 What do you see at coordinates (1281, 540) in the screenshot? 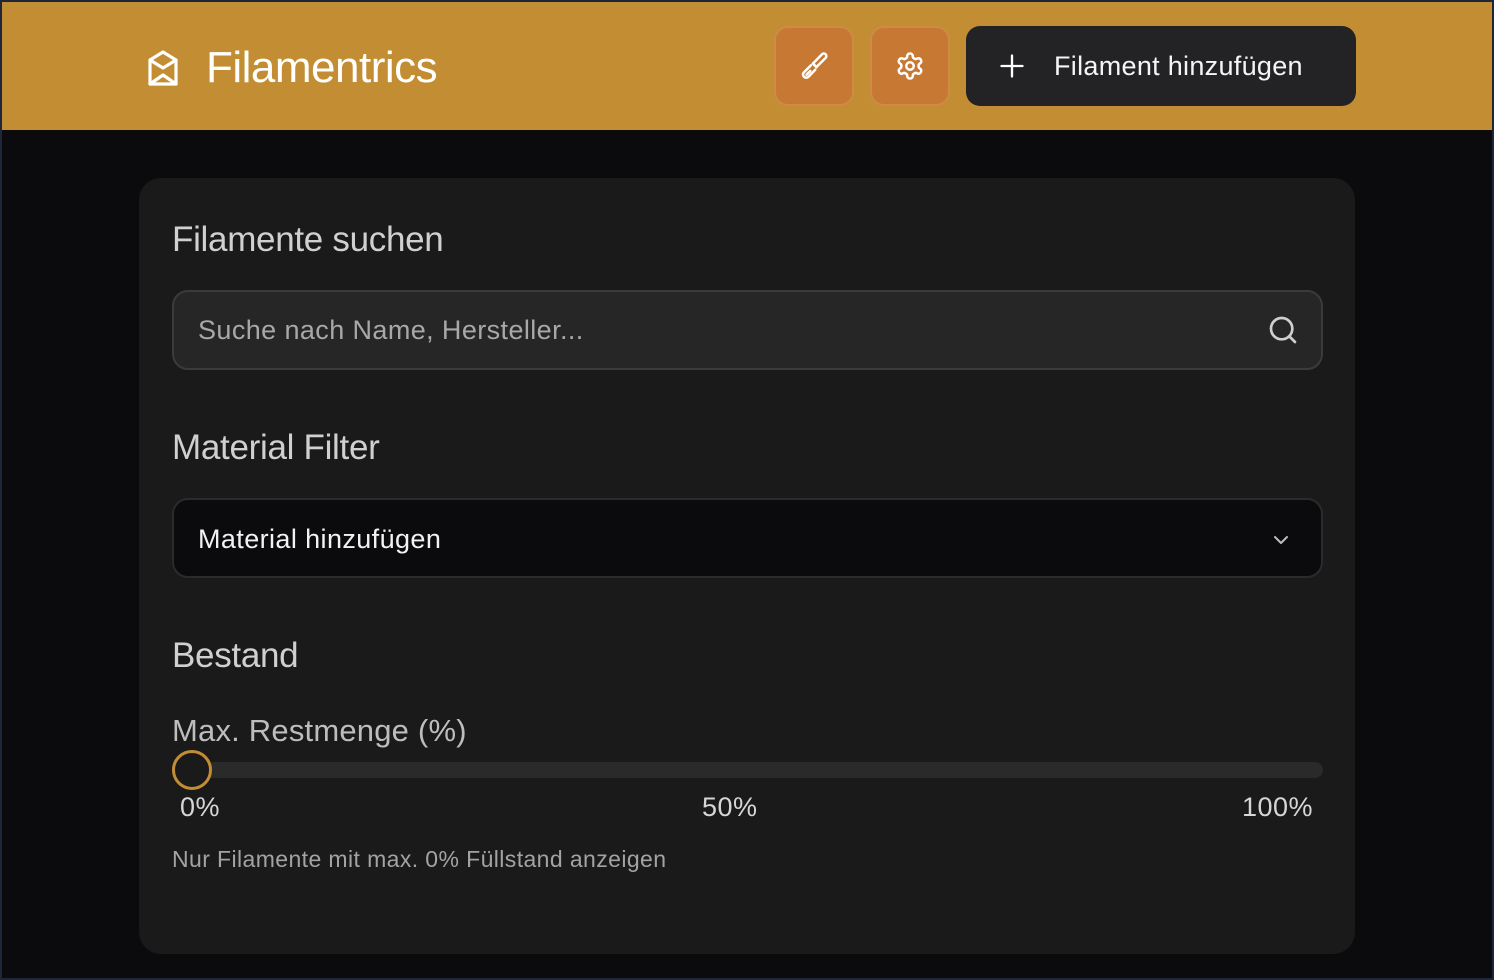
I see `chevron-down-icon` at bounding box center [1281, 540].